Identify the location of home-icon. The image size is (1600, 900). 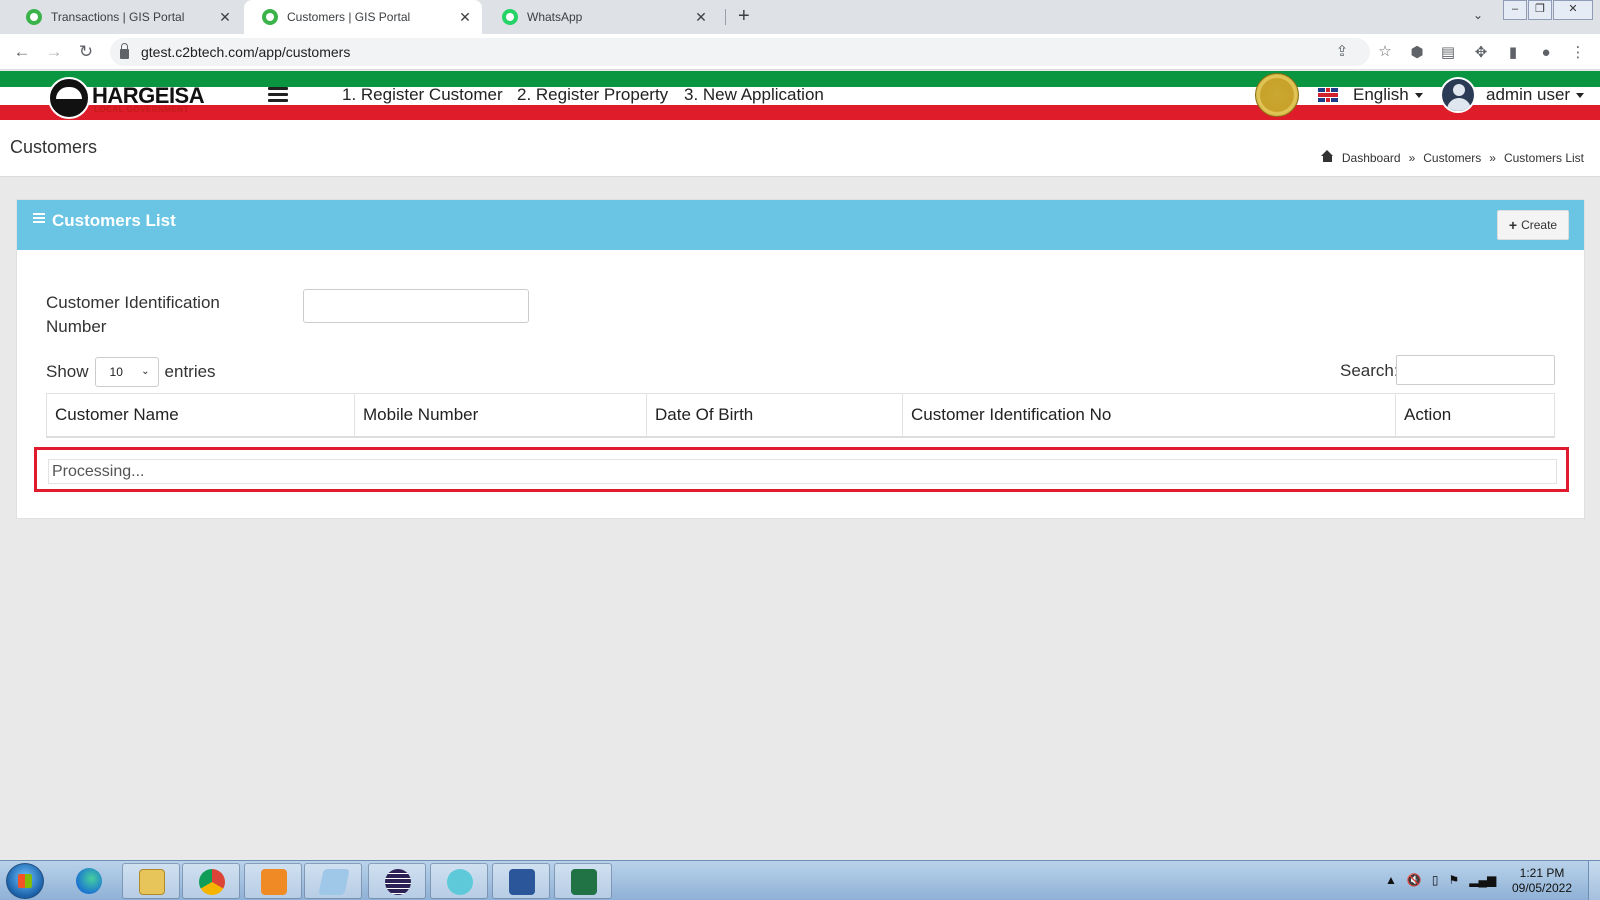
(1327, 156).